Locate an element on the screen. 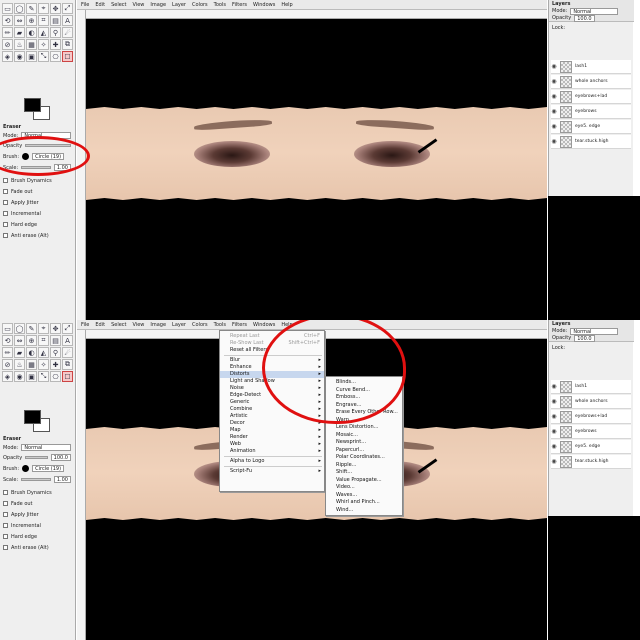  opacity-slider is located at coordinates (36, 457).